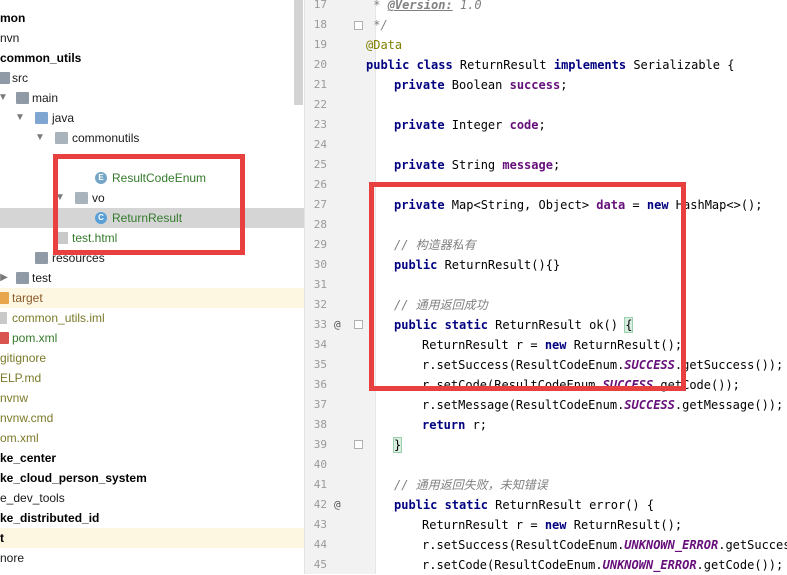  Describe the element at coordinates (152, 38) in the screenshot. I see `tree-item-mvn: nvn` at that location.